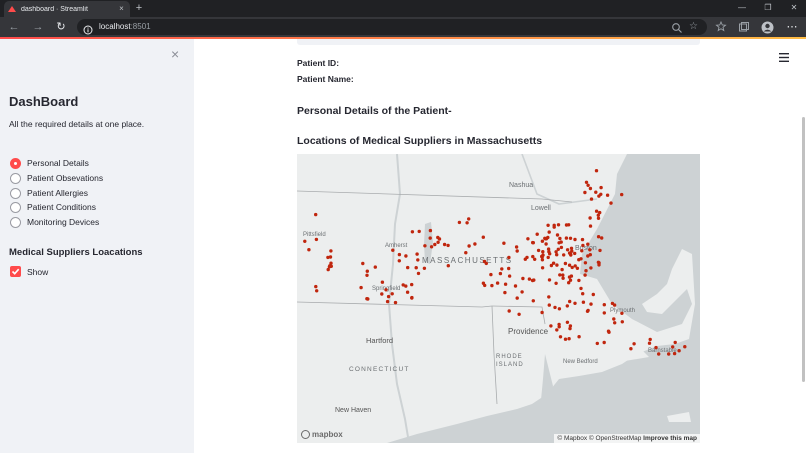  I want to click on browser-tab: dashboard · Streamlit ×, so click(67, 9).